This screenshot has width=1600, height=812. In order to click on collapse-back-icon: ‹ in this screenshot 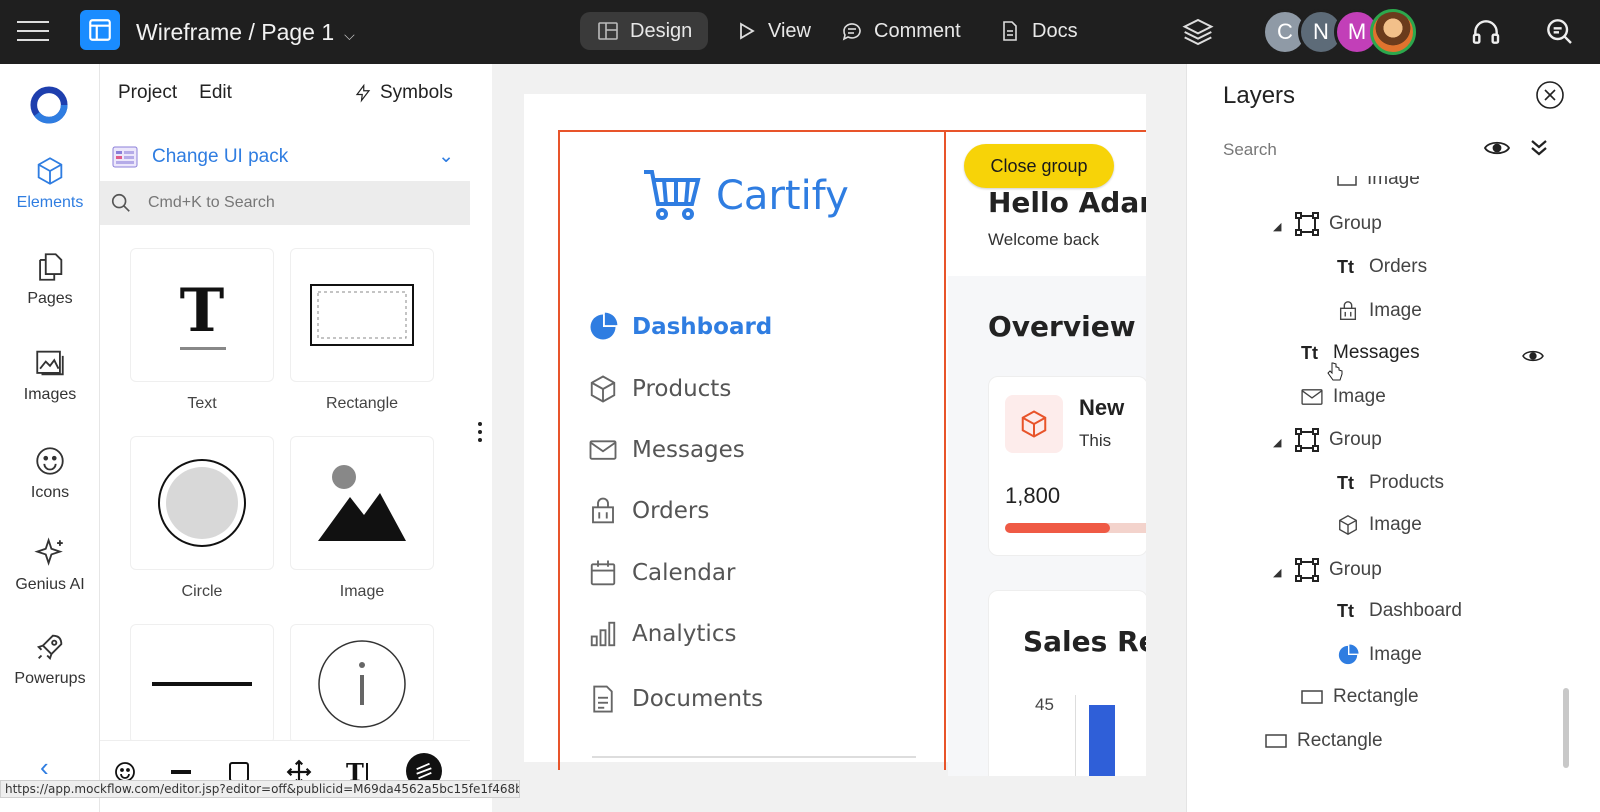, I will do `click(44, 767)`.